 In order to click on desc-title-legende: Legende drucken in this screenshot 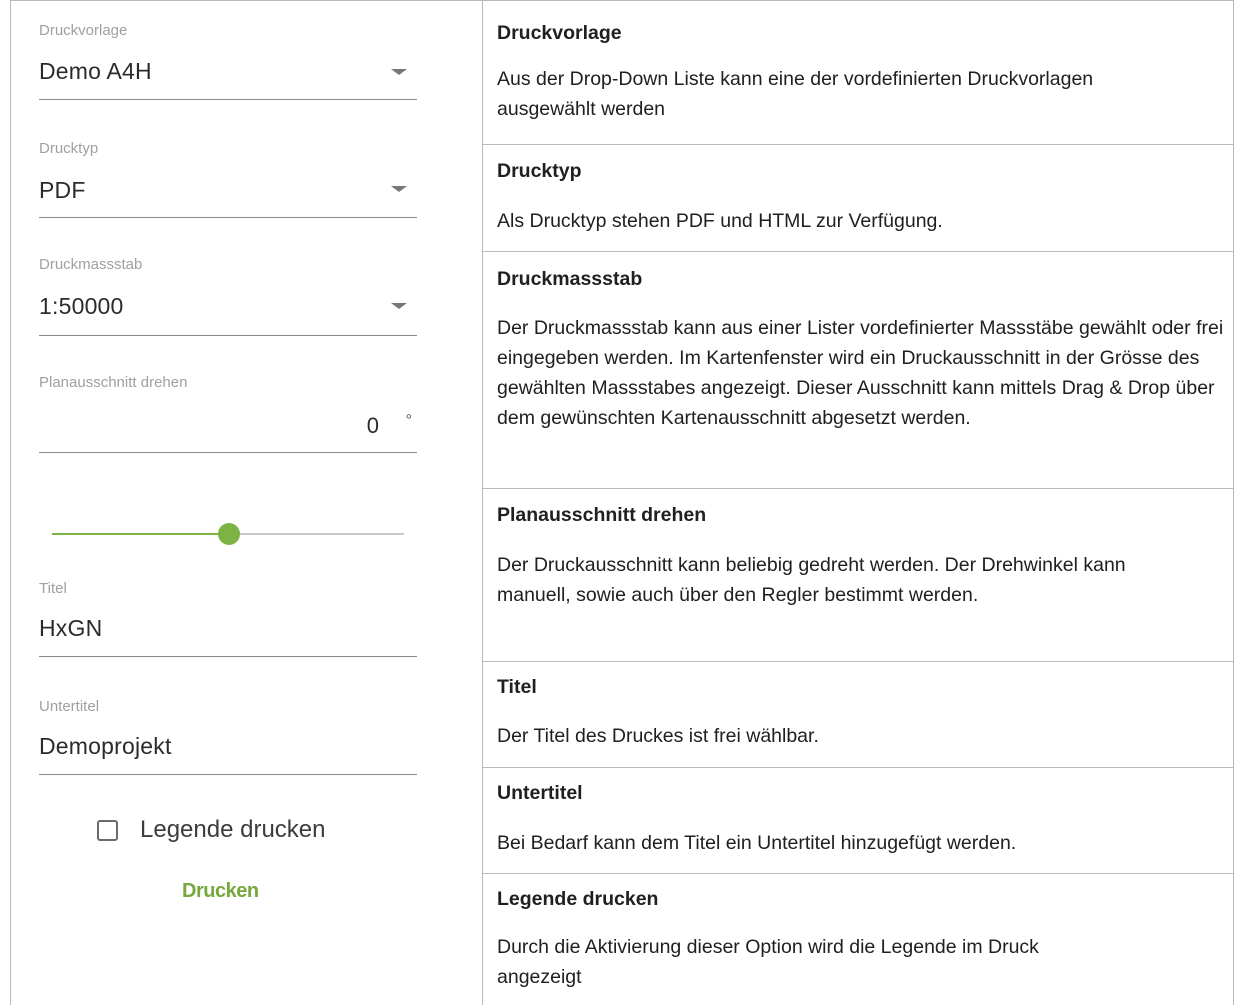, I will do `click(578, 899)`.